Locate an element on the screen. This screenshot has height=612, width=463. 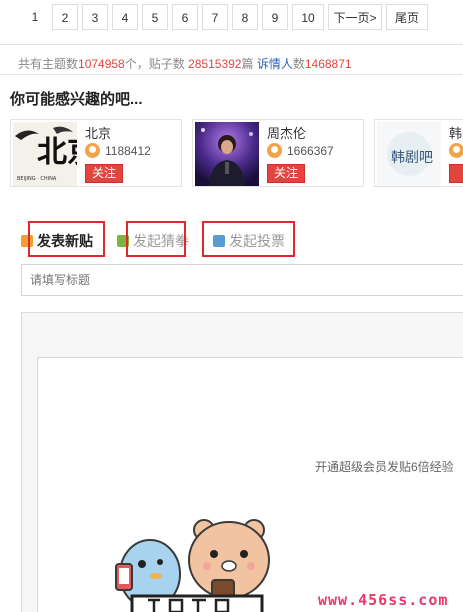
forum-name: 周杰伦 is located at coordinates (286, 132).